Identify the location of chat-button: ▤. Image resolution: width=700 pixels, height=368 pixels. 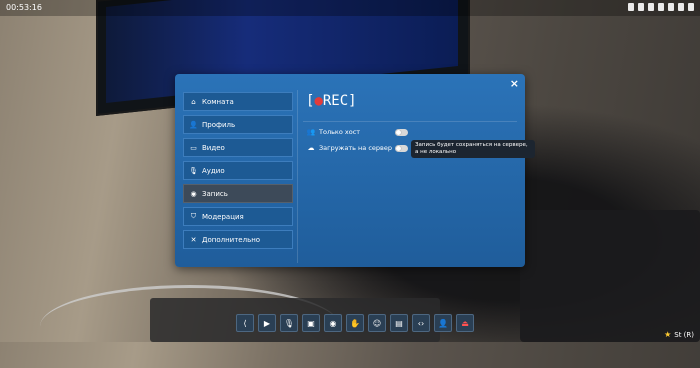
(399, 323).